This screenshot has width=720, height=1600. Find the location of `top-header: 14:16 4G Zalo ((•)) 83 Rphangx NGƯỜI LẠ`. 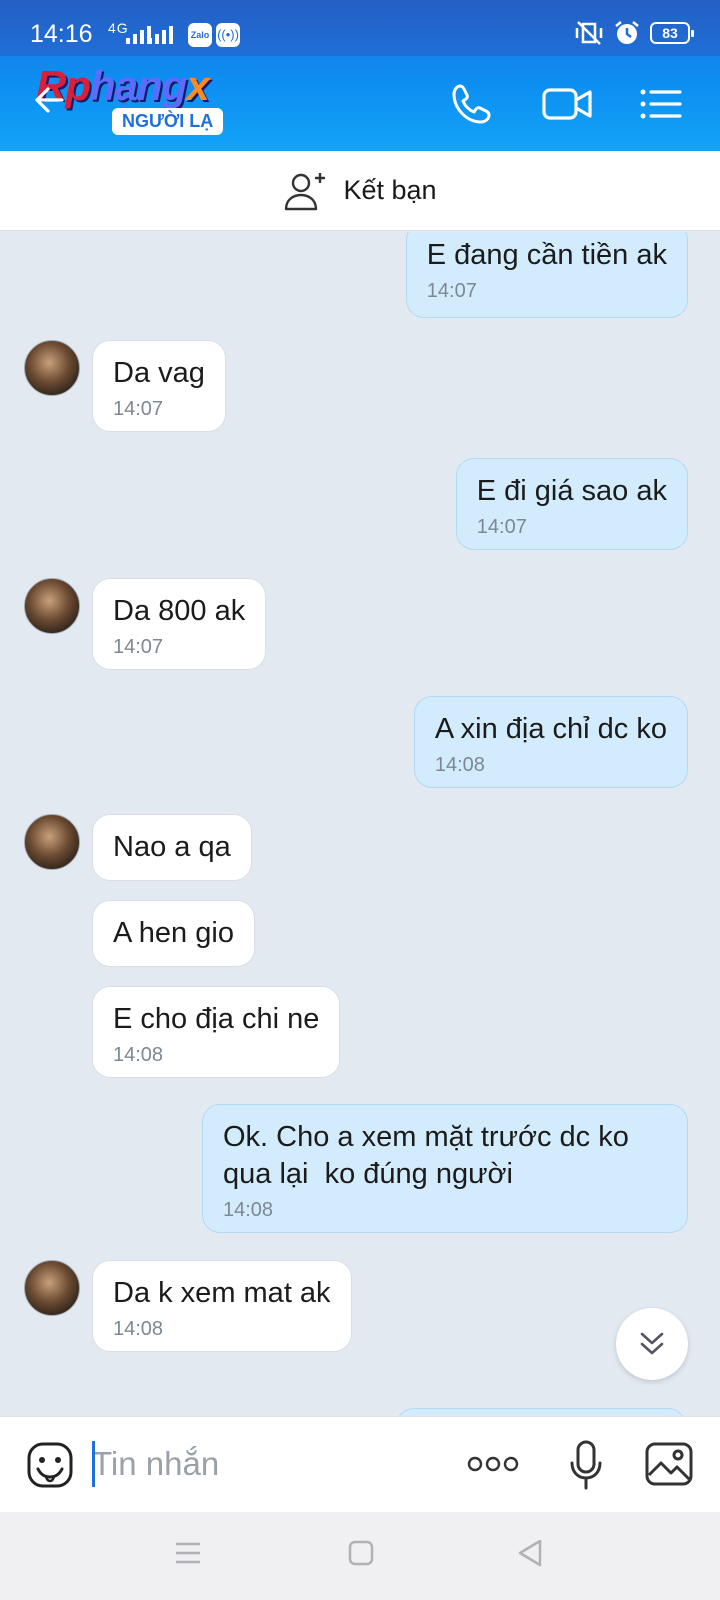

top-header: 14:16 4G Zalo ((•)) 83 Rphangx NGƯỜI LẠ is located at coordinates (360, 75).